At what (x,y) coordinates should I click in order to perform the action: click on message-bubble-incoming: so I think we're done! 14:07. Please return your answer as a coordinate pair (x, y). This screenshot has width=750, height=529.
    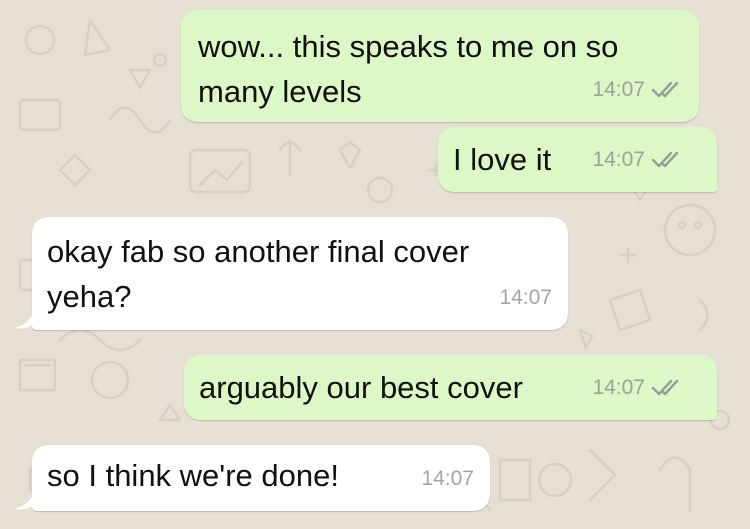
    Looking at the image, I should click on (261, 478).